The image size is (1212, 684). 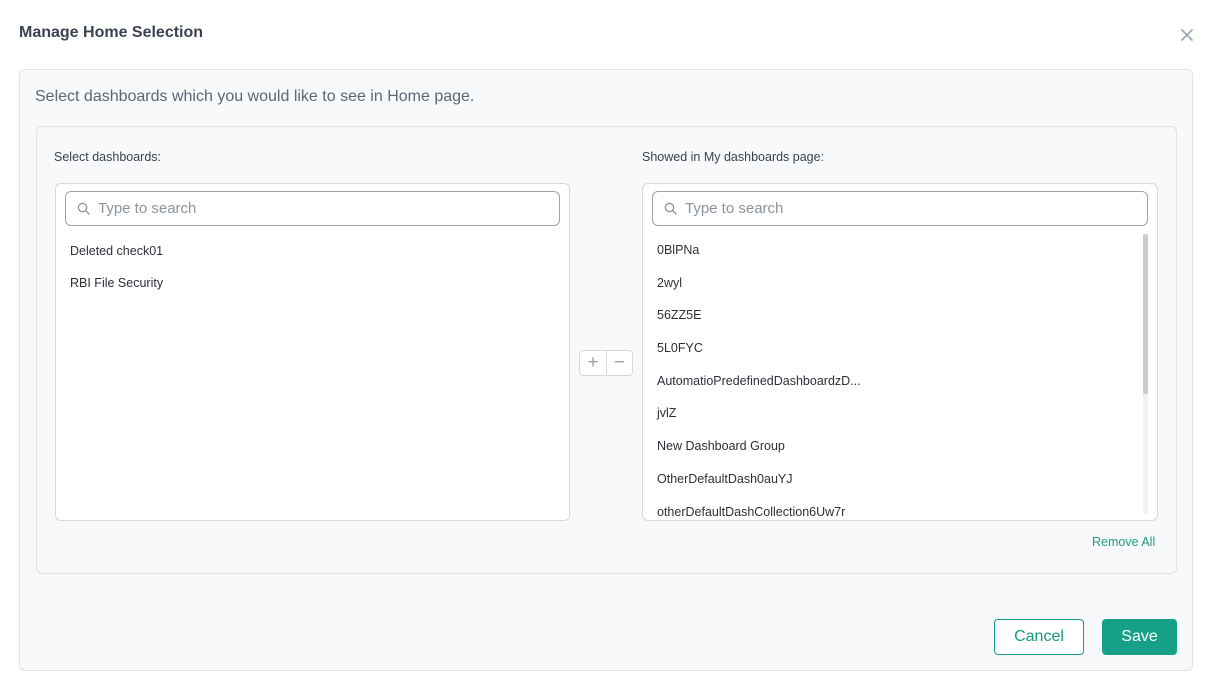 I want to click on available-dashboards-label: Select dashboards:, so click(x=108, y=157).